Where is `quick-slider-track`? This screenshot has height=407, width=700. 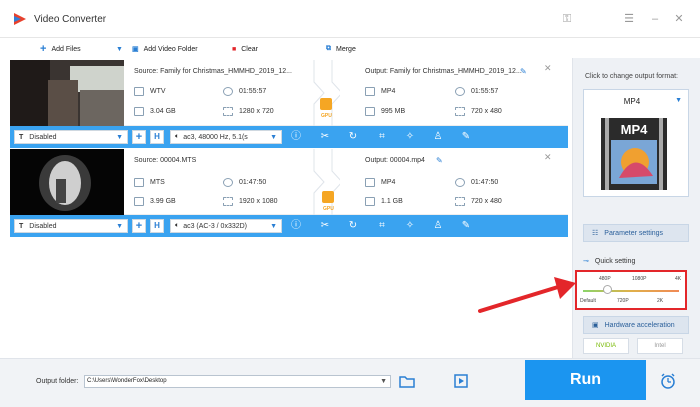 quick-slider-track is located at coordinates (631, 291).